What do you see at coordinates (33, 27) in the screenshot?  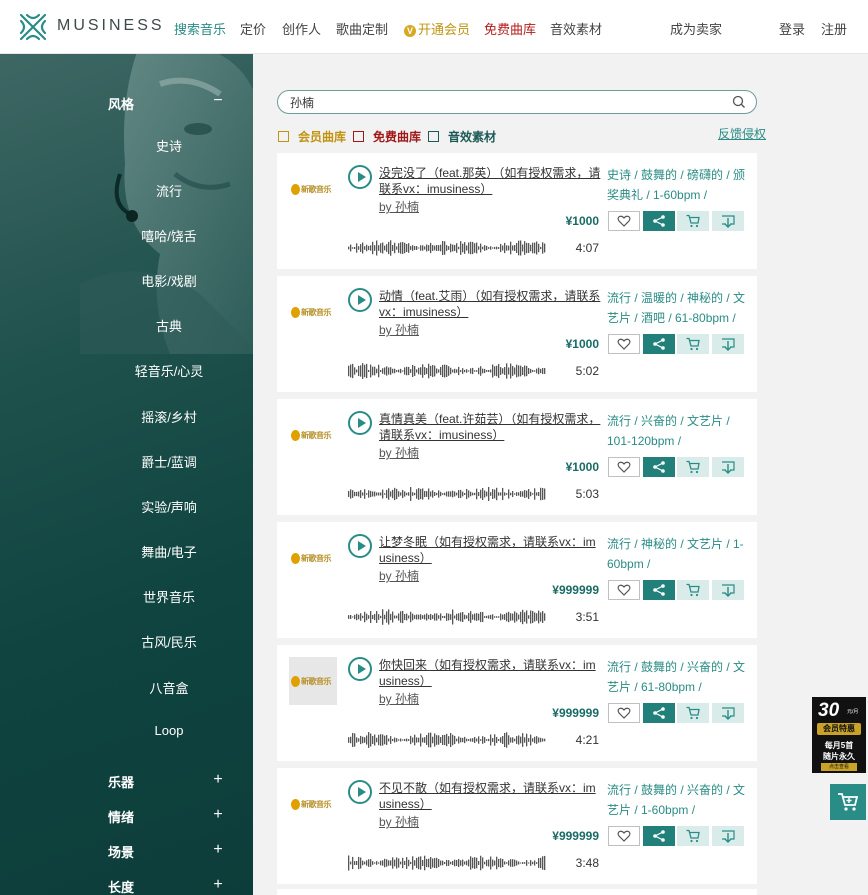 I see `musiness-logo-icon` at bounding box center [33, 27].